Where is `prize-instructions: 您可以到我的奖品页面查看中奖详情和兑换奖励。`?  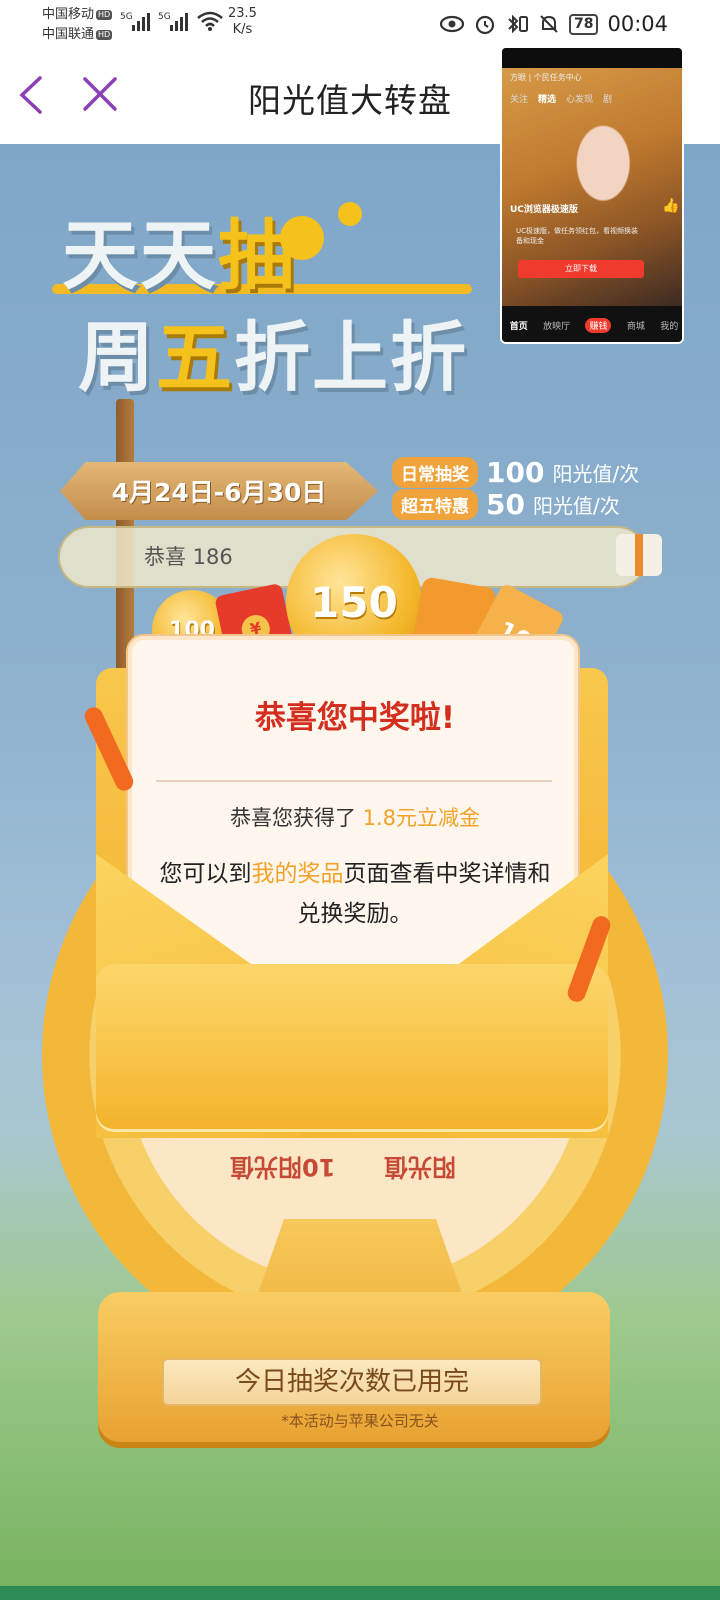
prize-instructions: 您可以到我的奖品页面查看中奖详情和兑换奖励。 is located at coordinates (355, 894).